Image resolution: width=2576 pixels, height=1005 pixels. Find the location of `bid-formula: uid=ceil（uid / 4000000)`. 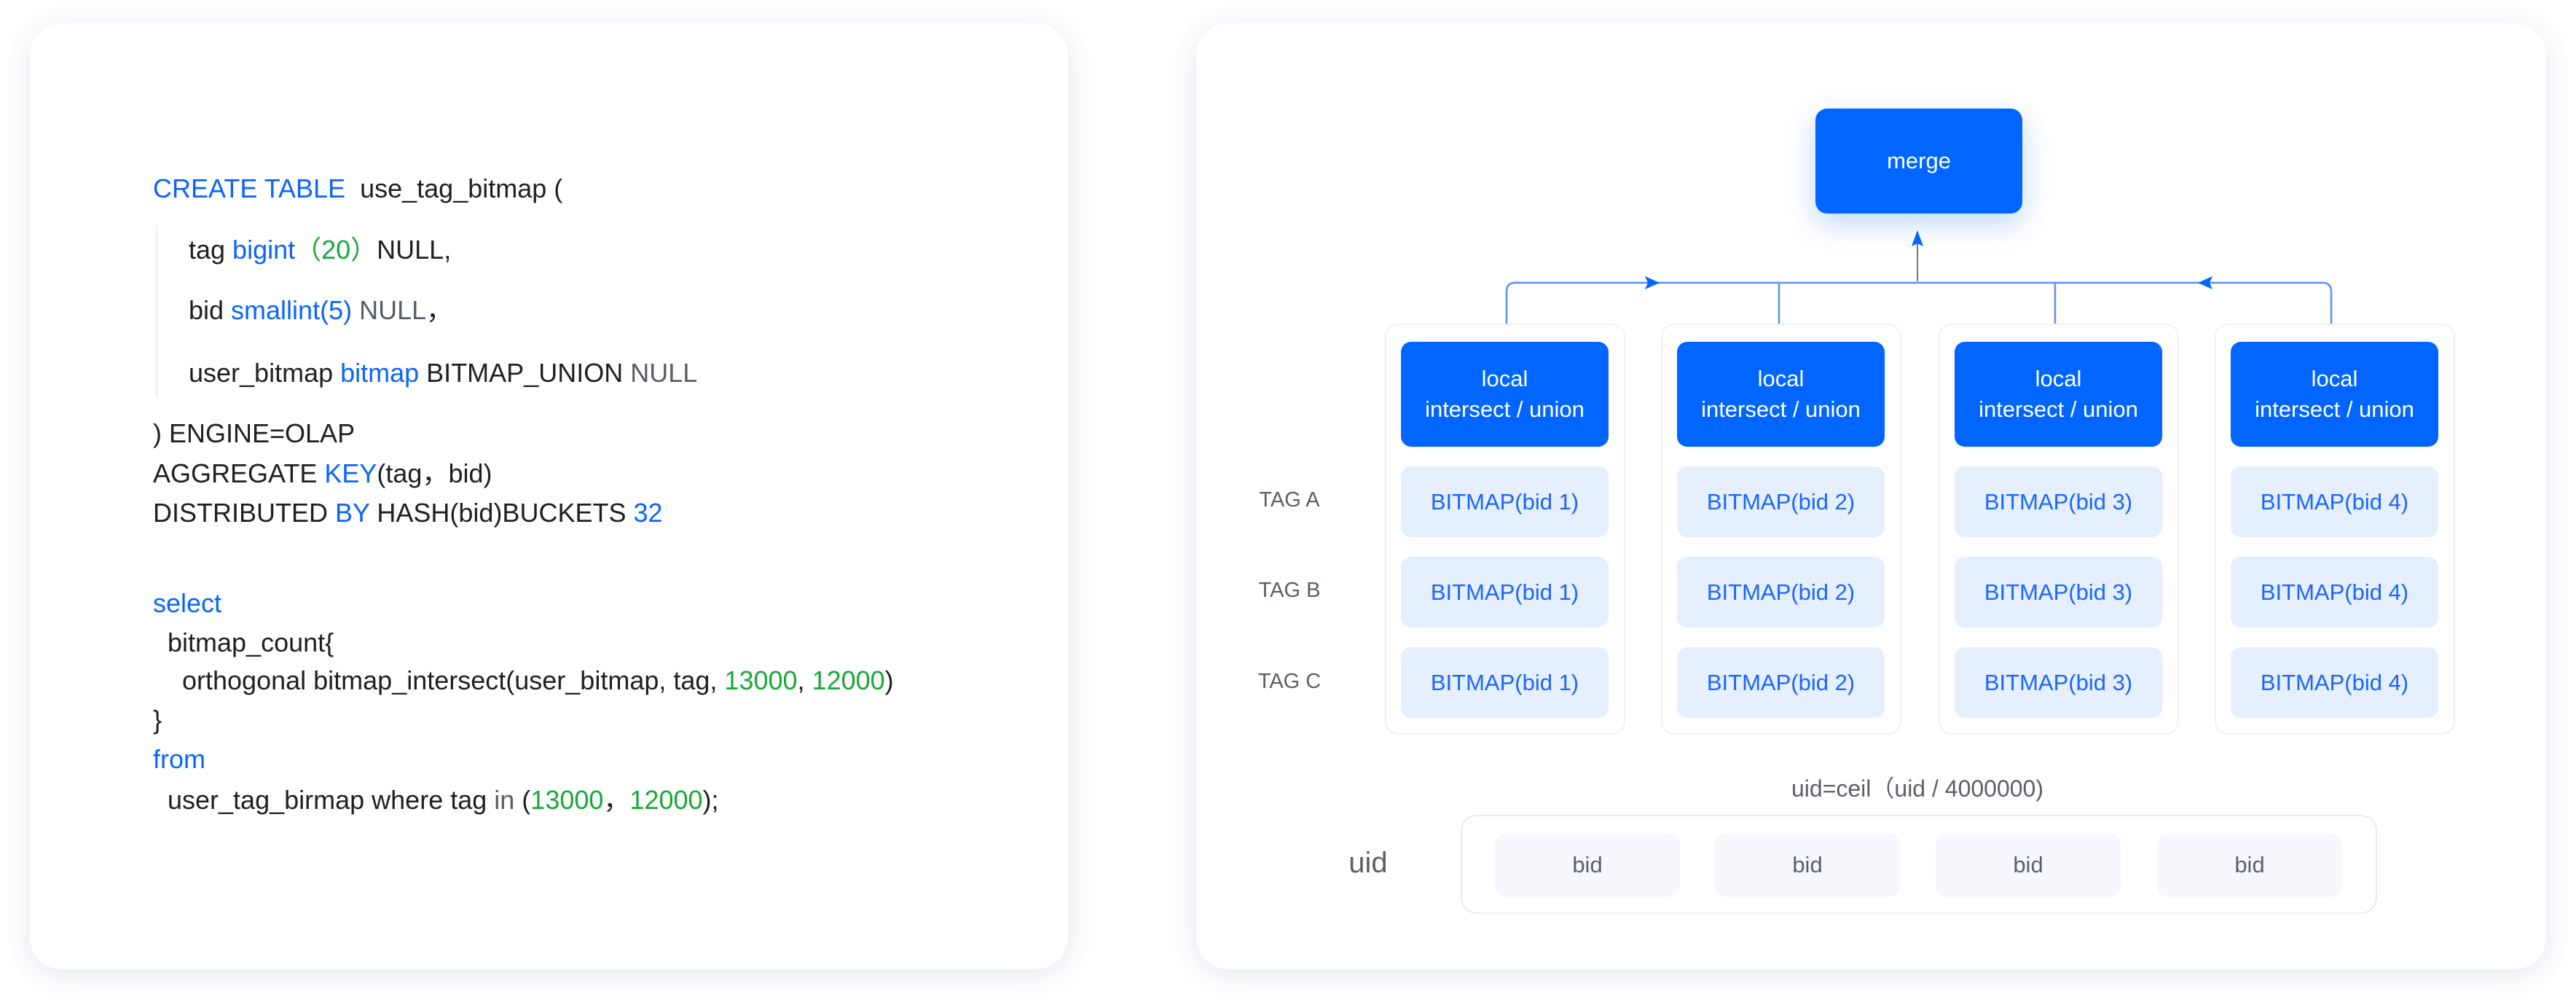

bid-formula: uid=ceil（uid / 4000000) is located at coordinates (1917, 788).